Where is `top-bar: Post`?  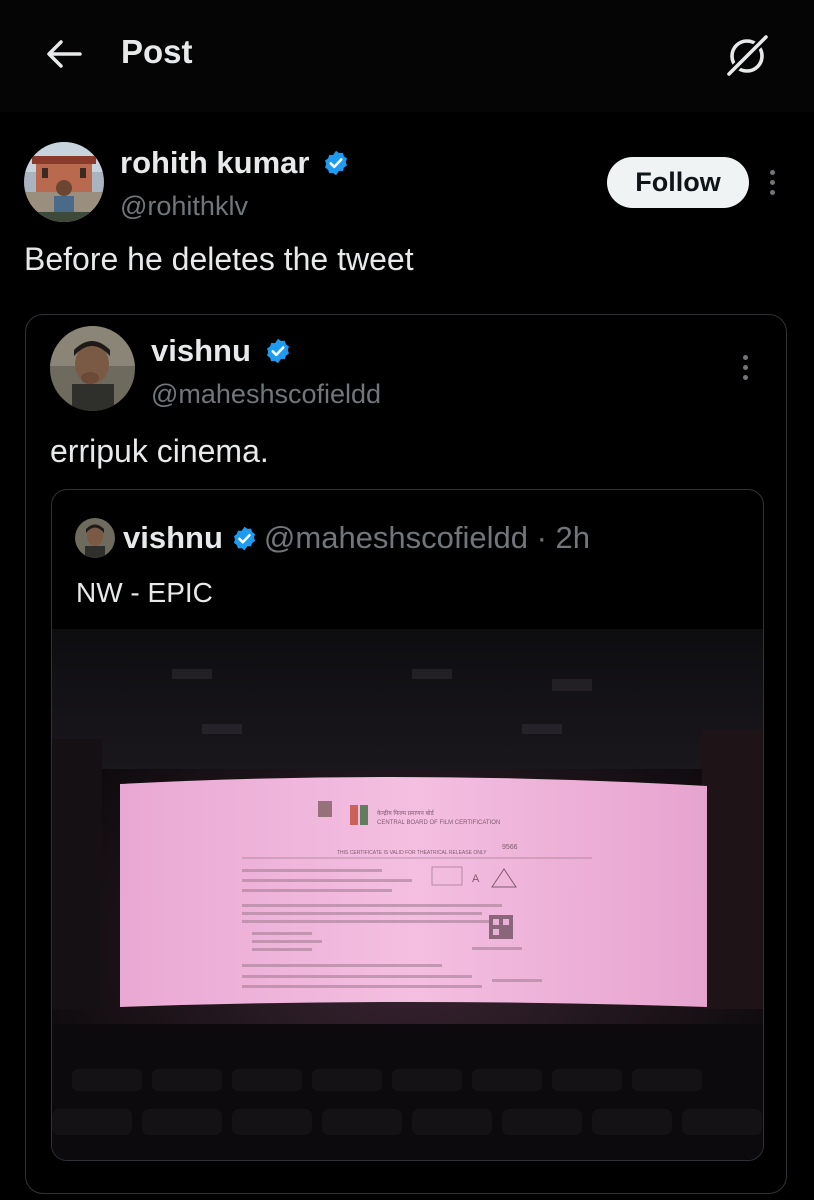
top-bar: Post is located at coordinates (407, 56).